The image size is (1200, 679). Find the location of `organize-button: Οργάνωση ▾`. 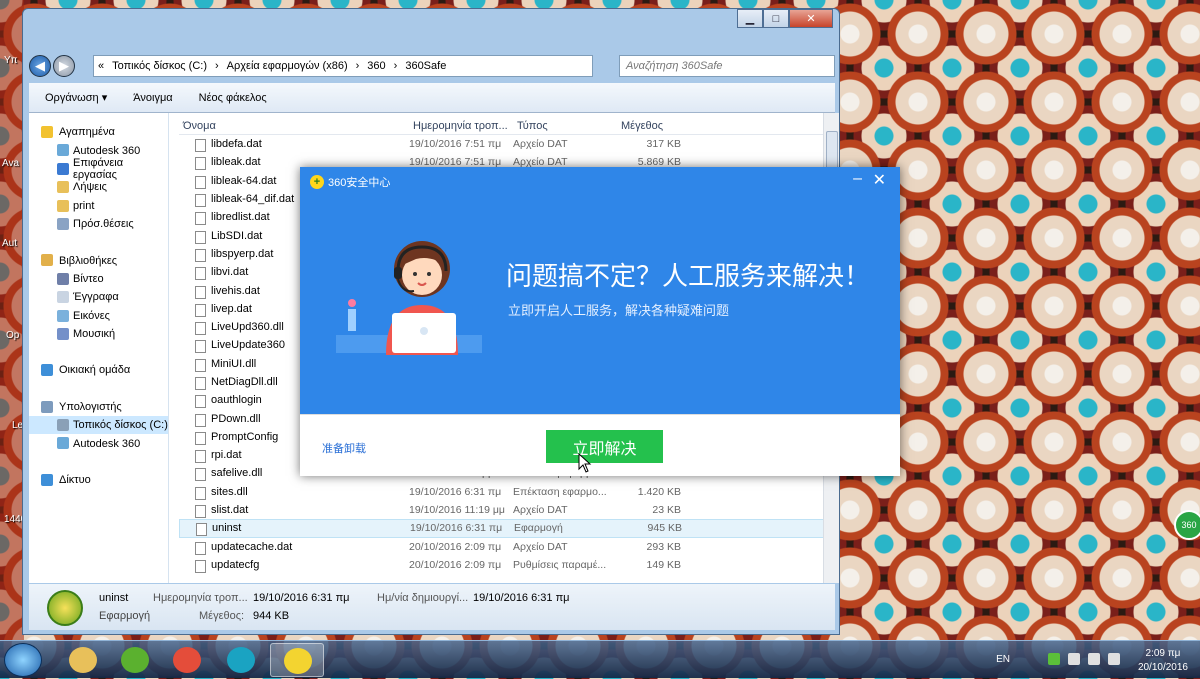

organize-button: Οργάνωση ▾ is located at coordinates (76, 97).